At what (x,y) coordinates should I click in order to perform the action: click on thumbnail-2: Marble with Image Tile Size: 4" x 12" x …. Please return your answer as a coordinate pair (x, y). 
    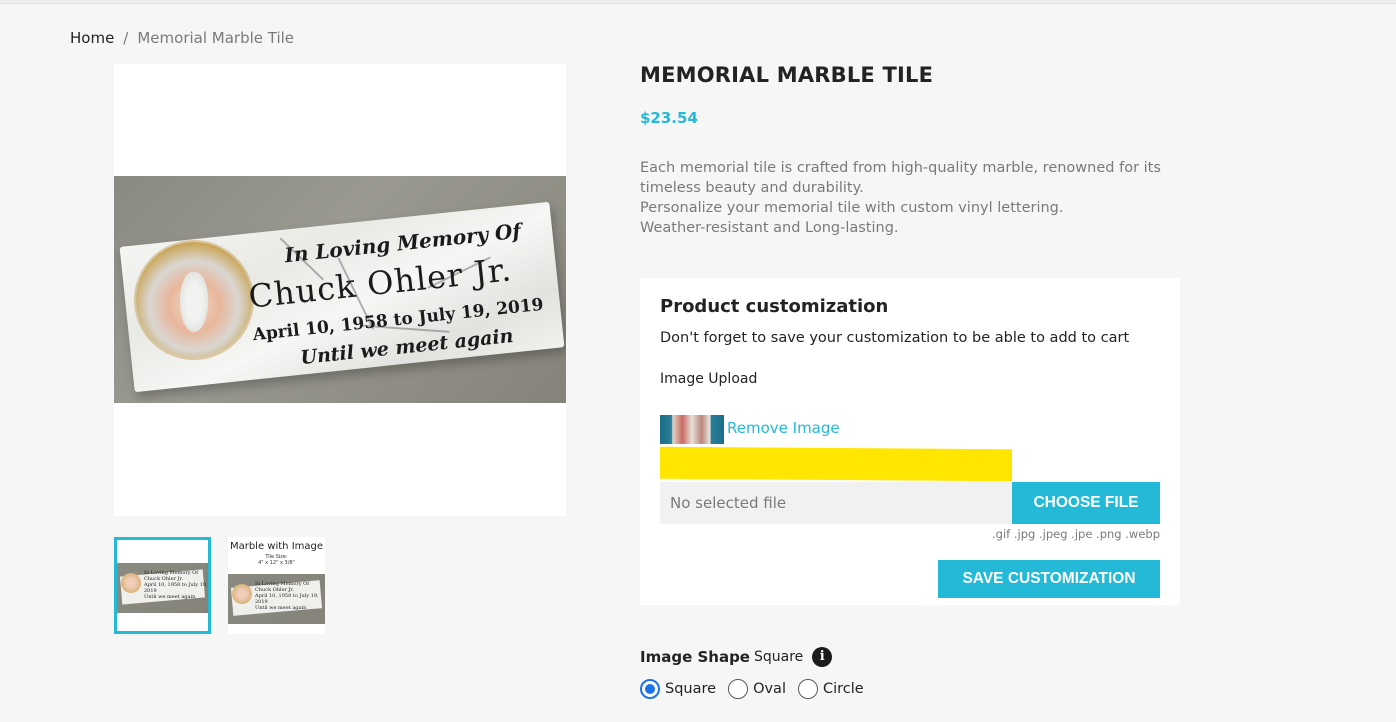
    Looking at the image, I should click on (276, 585).